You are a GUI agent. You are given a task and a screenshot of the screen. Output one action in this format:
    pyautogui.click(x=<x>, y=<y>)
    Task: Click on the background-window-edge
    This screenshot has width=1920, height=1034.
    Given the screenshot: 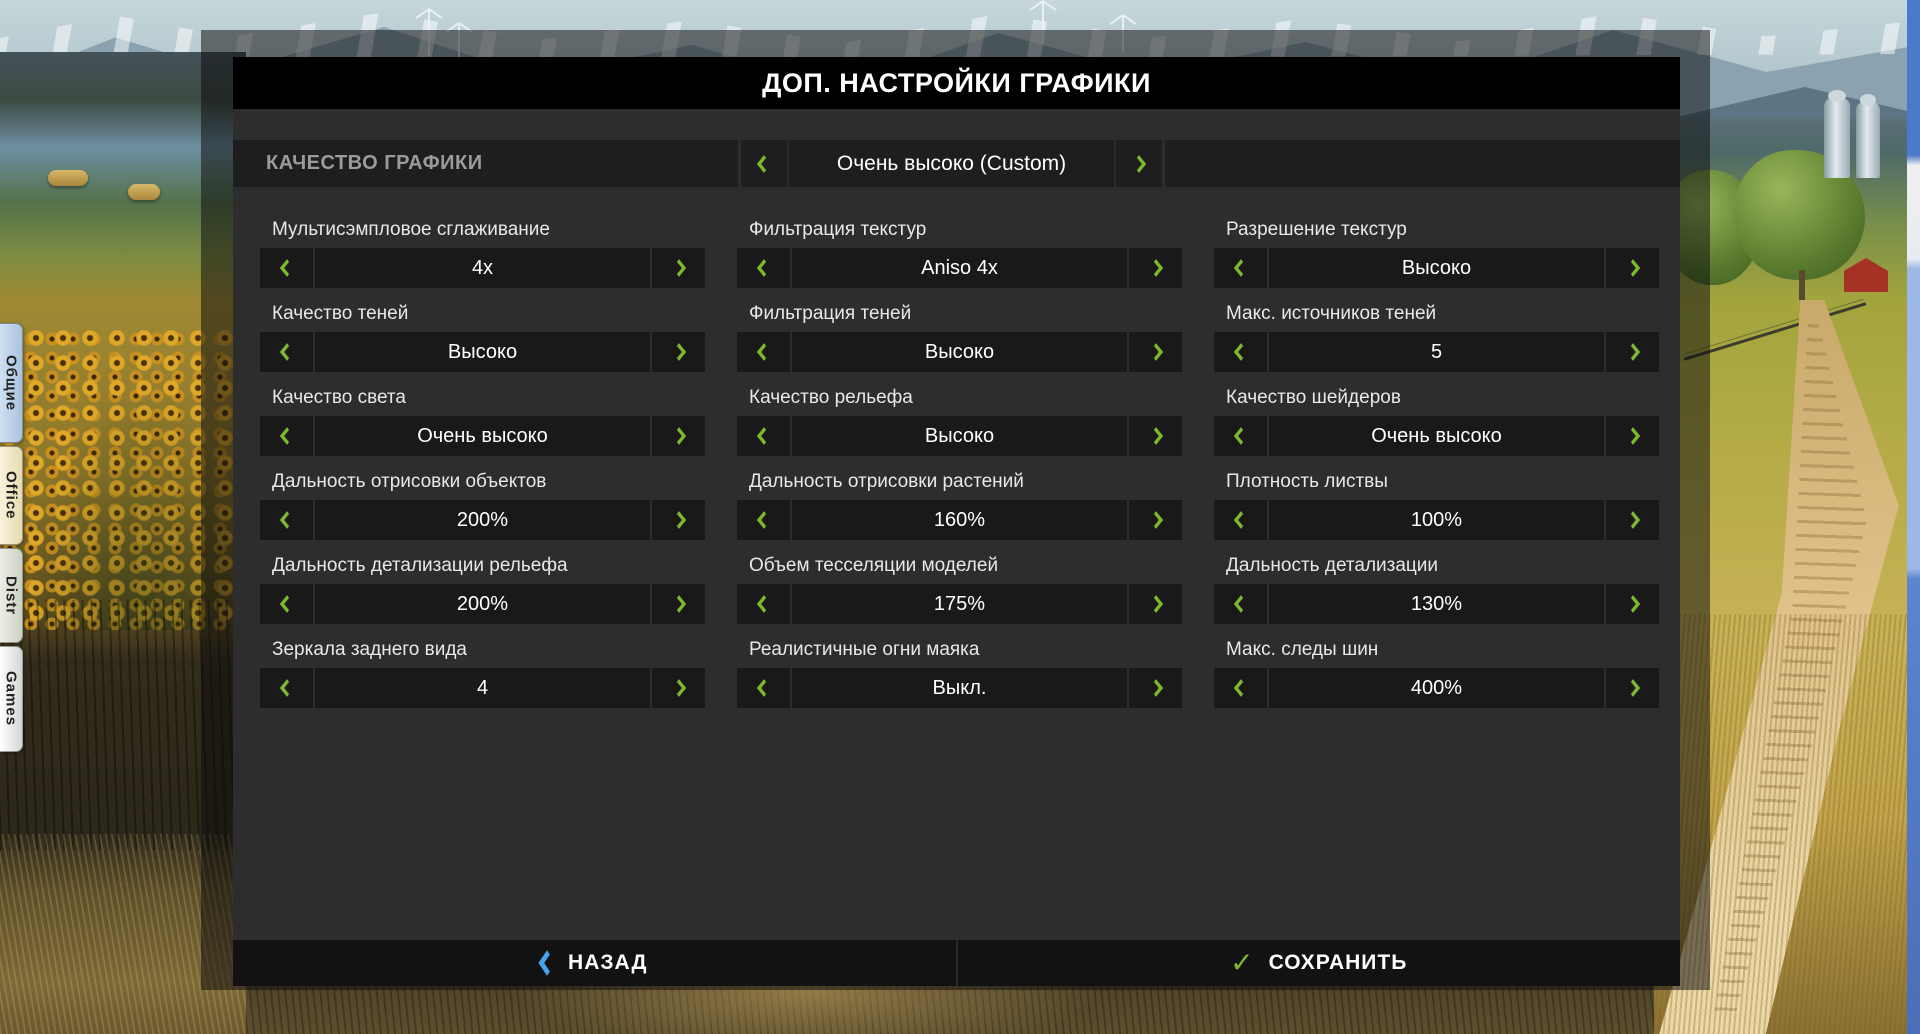 What is the action you would take?
    pyautogui.click(x=1913, y=517)
    